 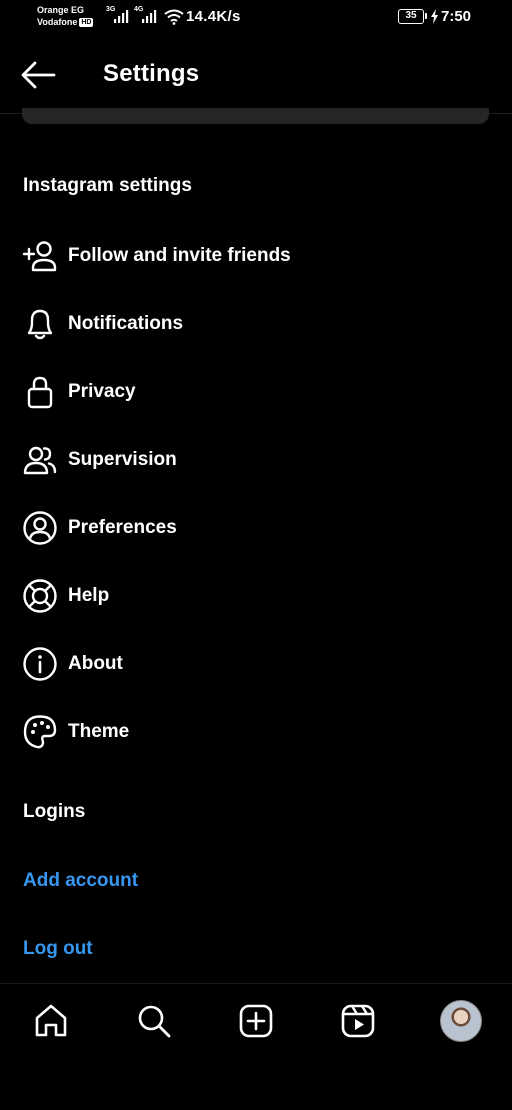 I want to click on arrow-left-icon, so click(x=38, y=75).